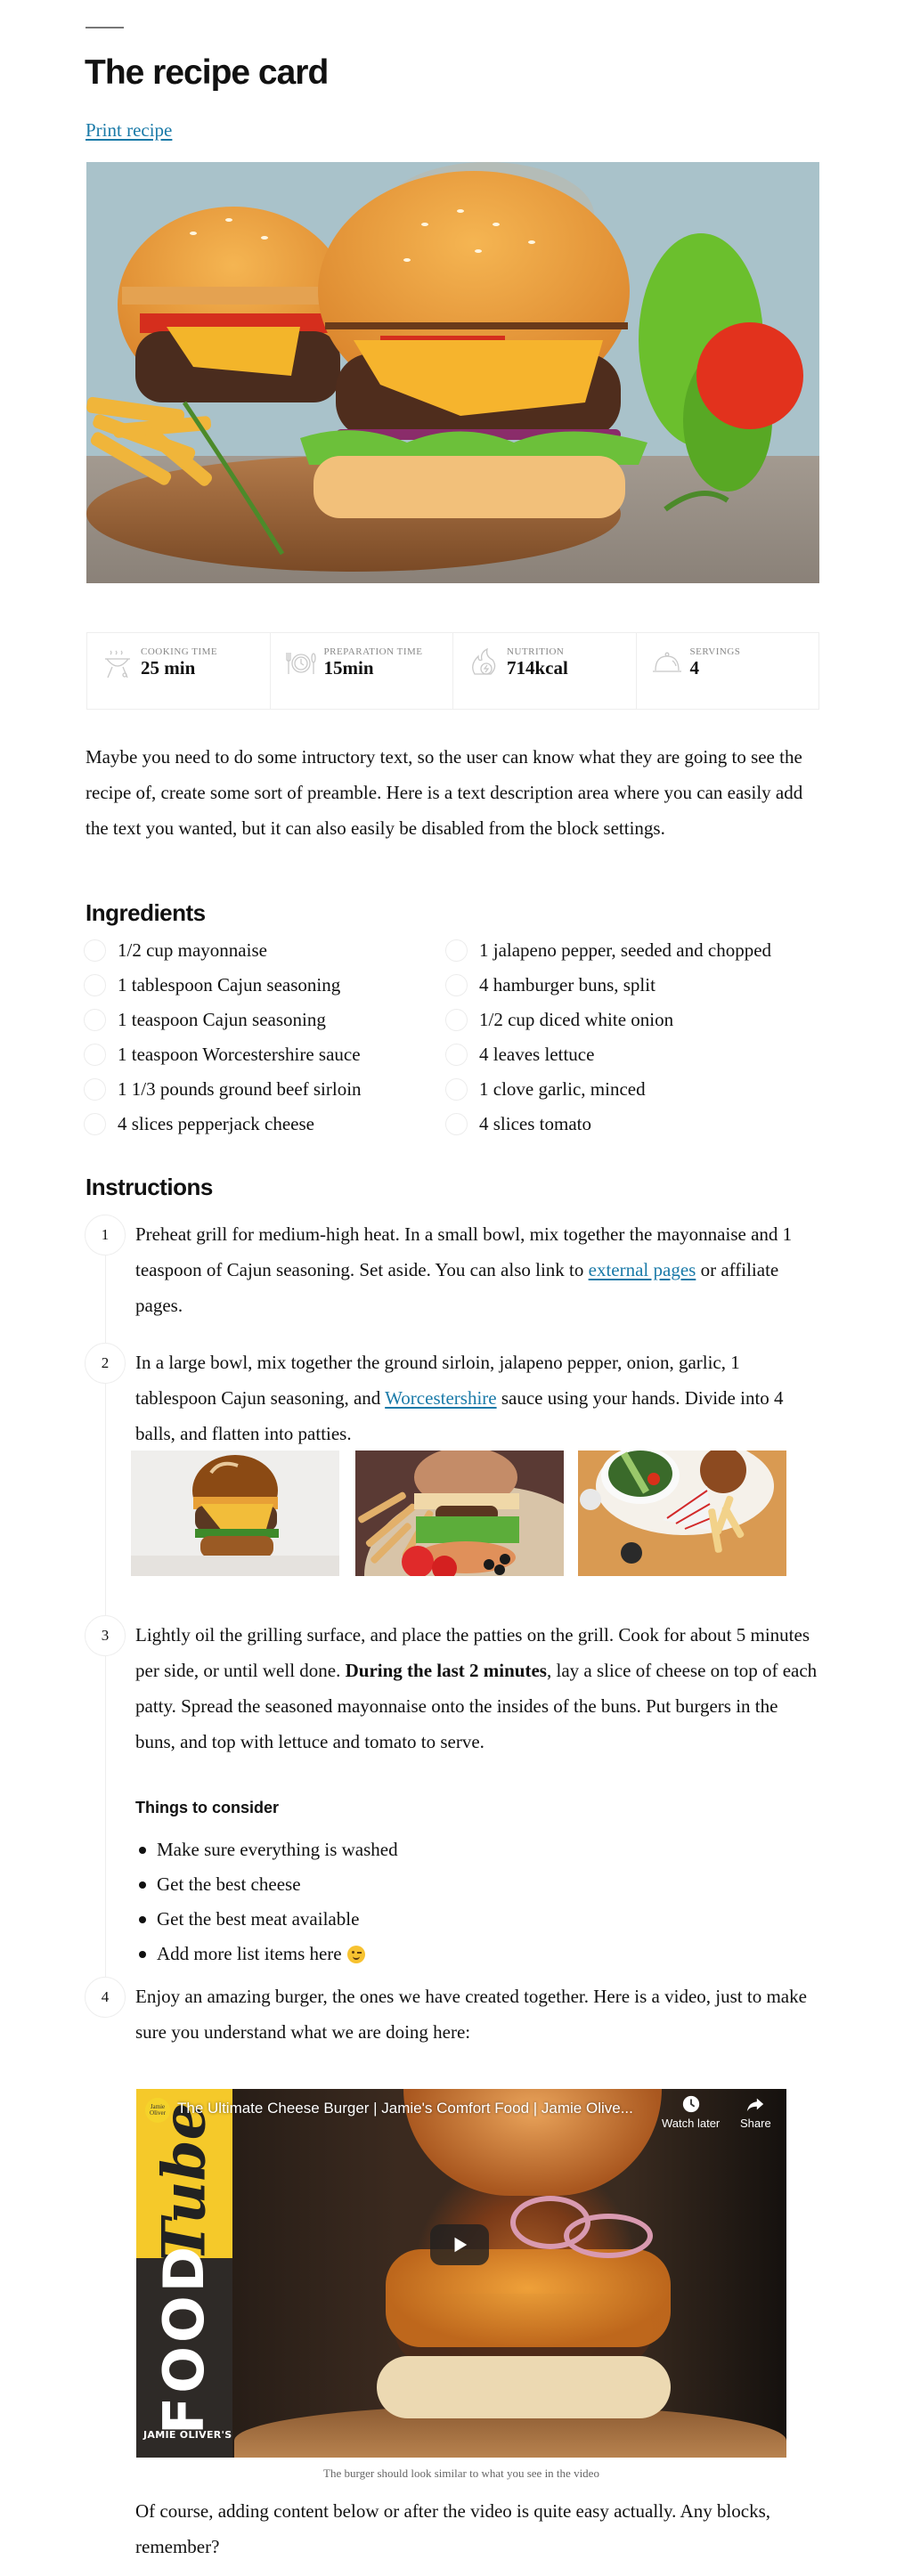 Image resolution: width=912 pixels, height=2576 pixels. Describe the element at coordinates (207, 1807) in the screenshot. I see `things-to-consider-heading: Things to consider` at that location.